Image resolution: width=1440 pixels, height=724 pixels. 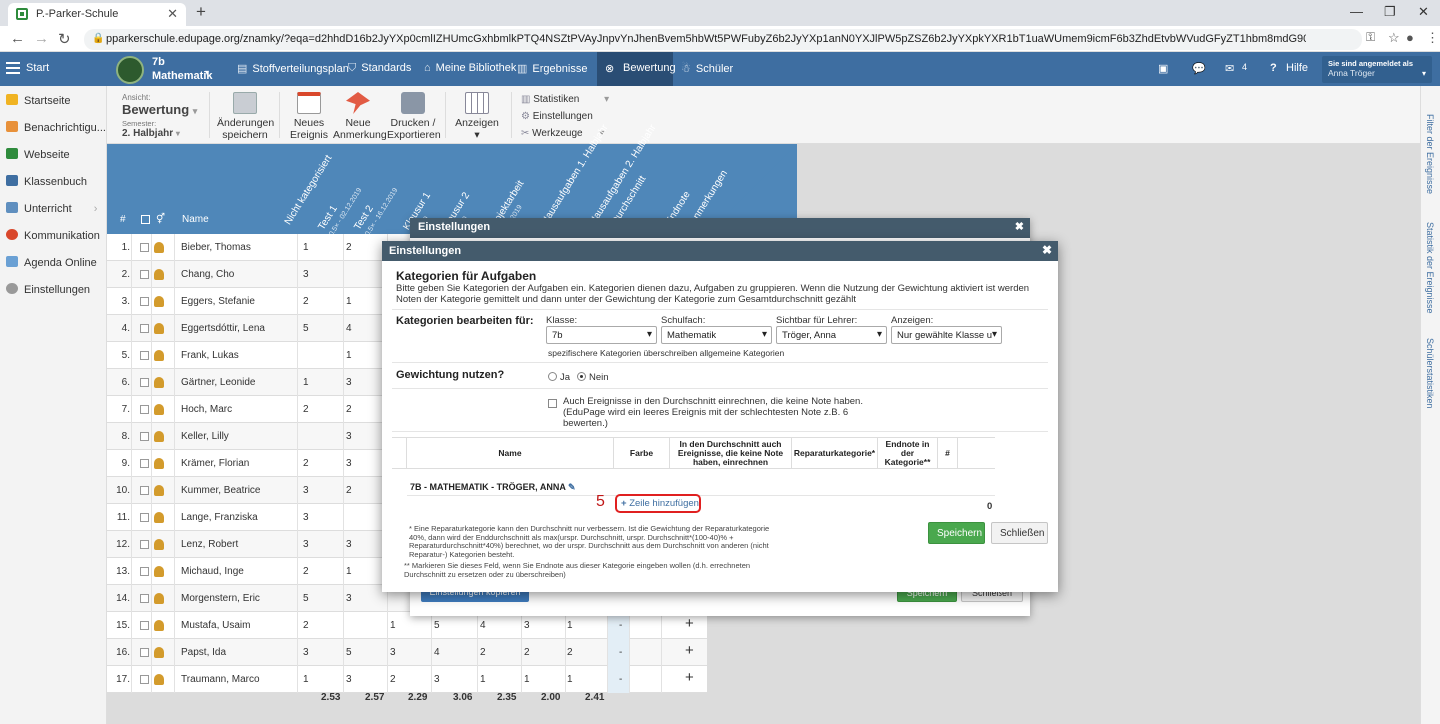 I want to click on student-name: Michaud, Inge, so click(x=212, y=571).